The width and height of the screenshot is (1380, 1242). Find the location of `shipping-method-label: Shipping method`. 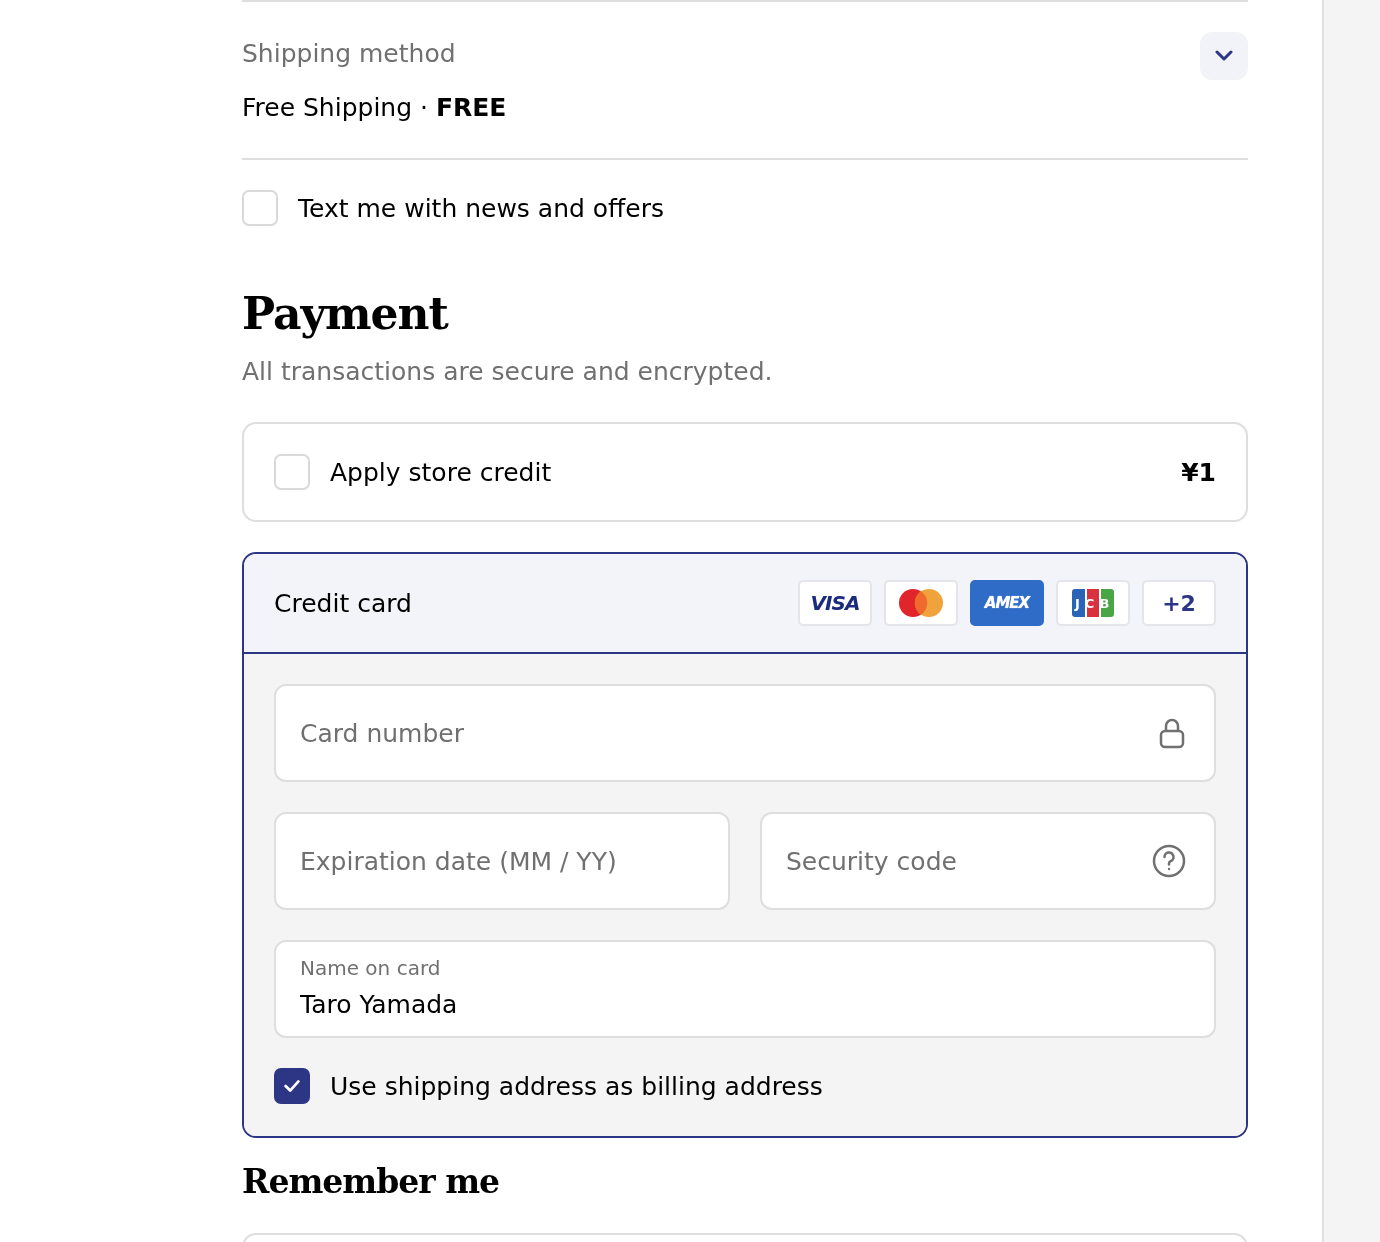

shipping-method-label: Shipping method is located at coordinates (349, 54).